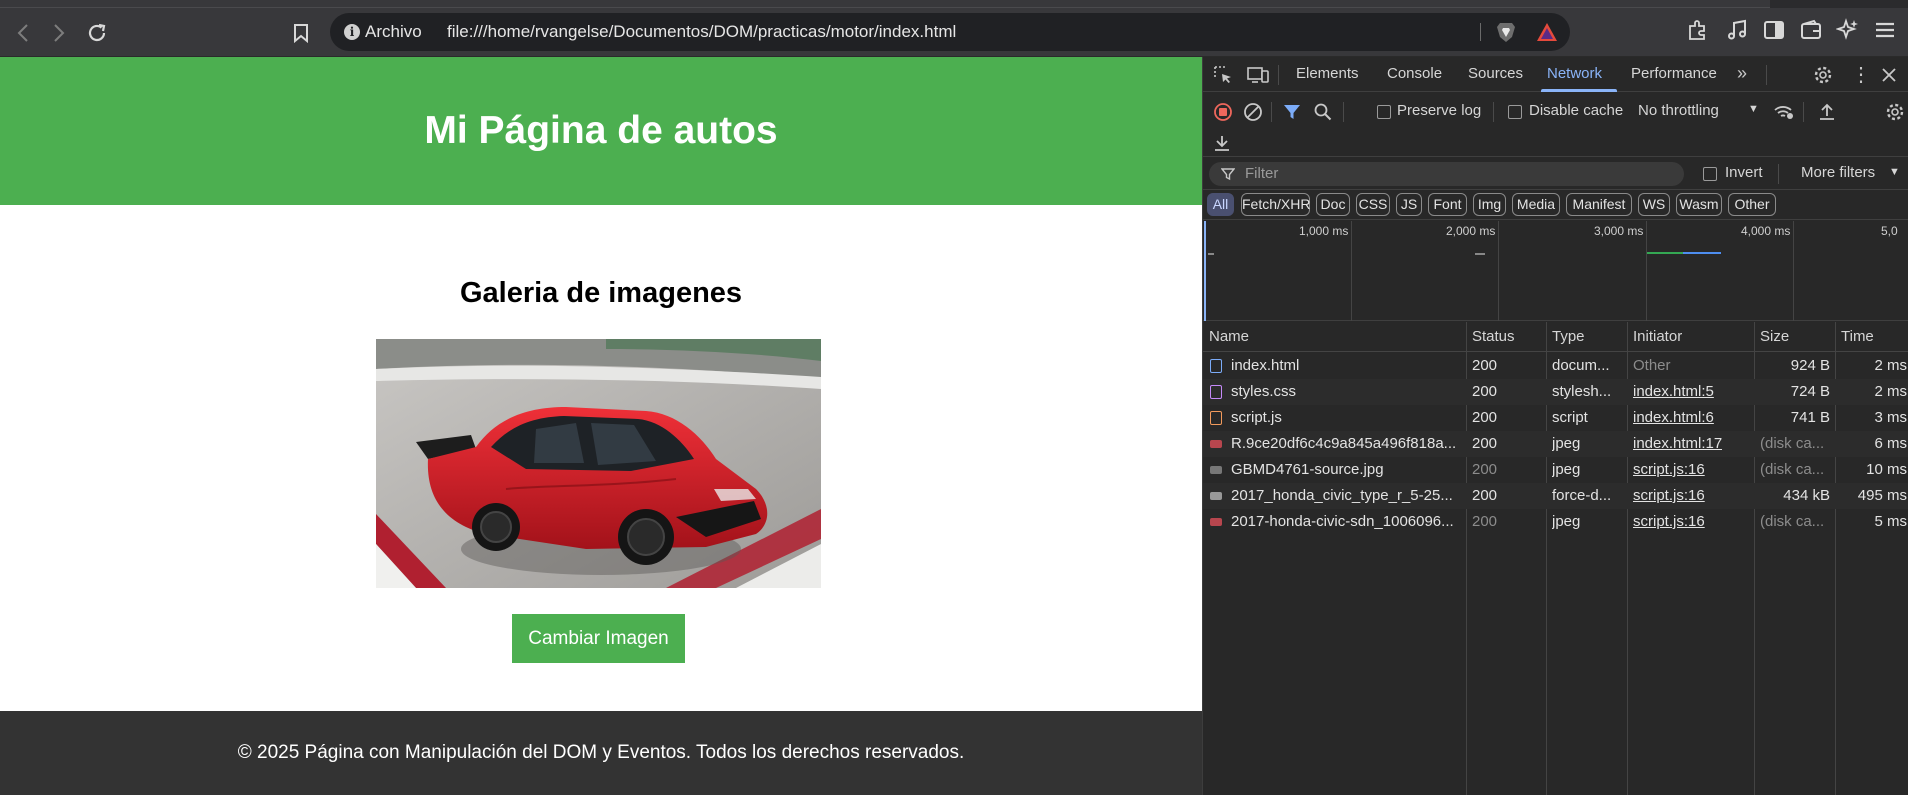  I want to click on timeline-label: 2,000 ms, so click(1471, 231).